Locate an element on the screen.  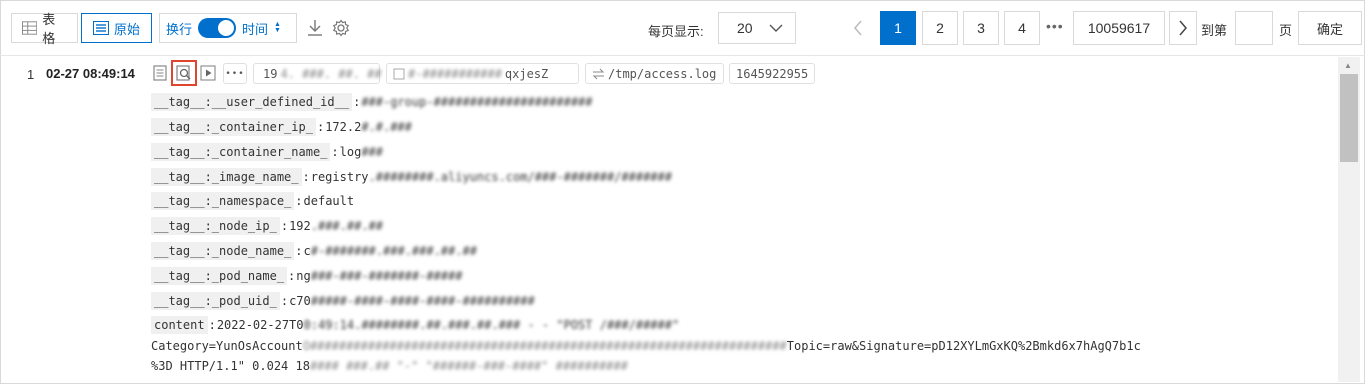
log-field: __tag__:_namespace_: default is located at coordinates (252, 201).